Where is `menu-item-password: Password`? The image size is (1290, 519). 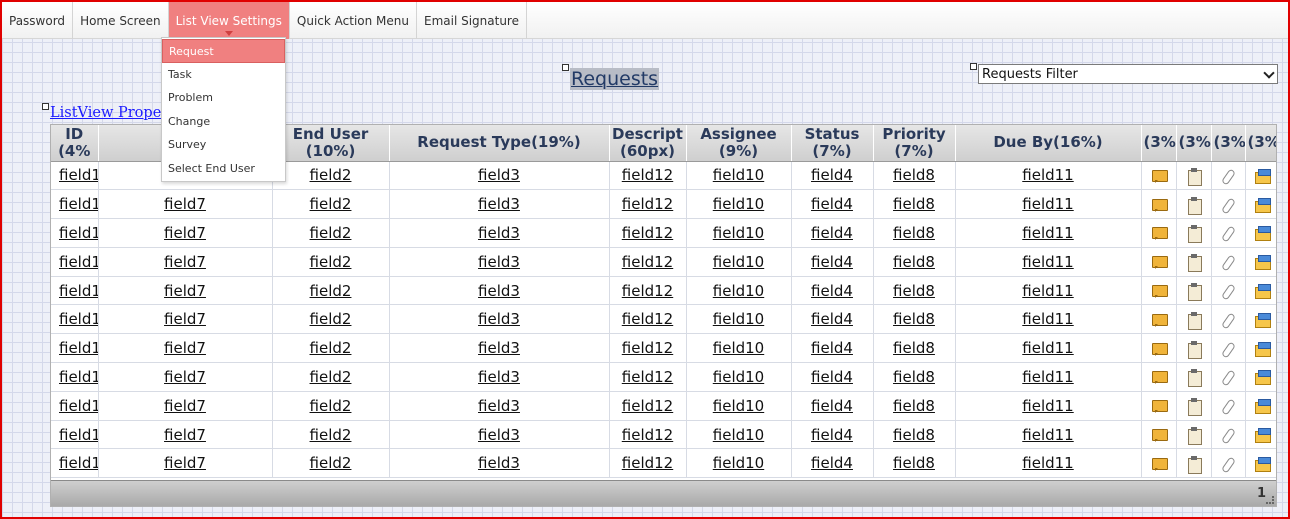
menu-item-password: Password is located at coordinates (38, 20).